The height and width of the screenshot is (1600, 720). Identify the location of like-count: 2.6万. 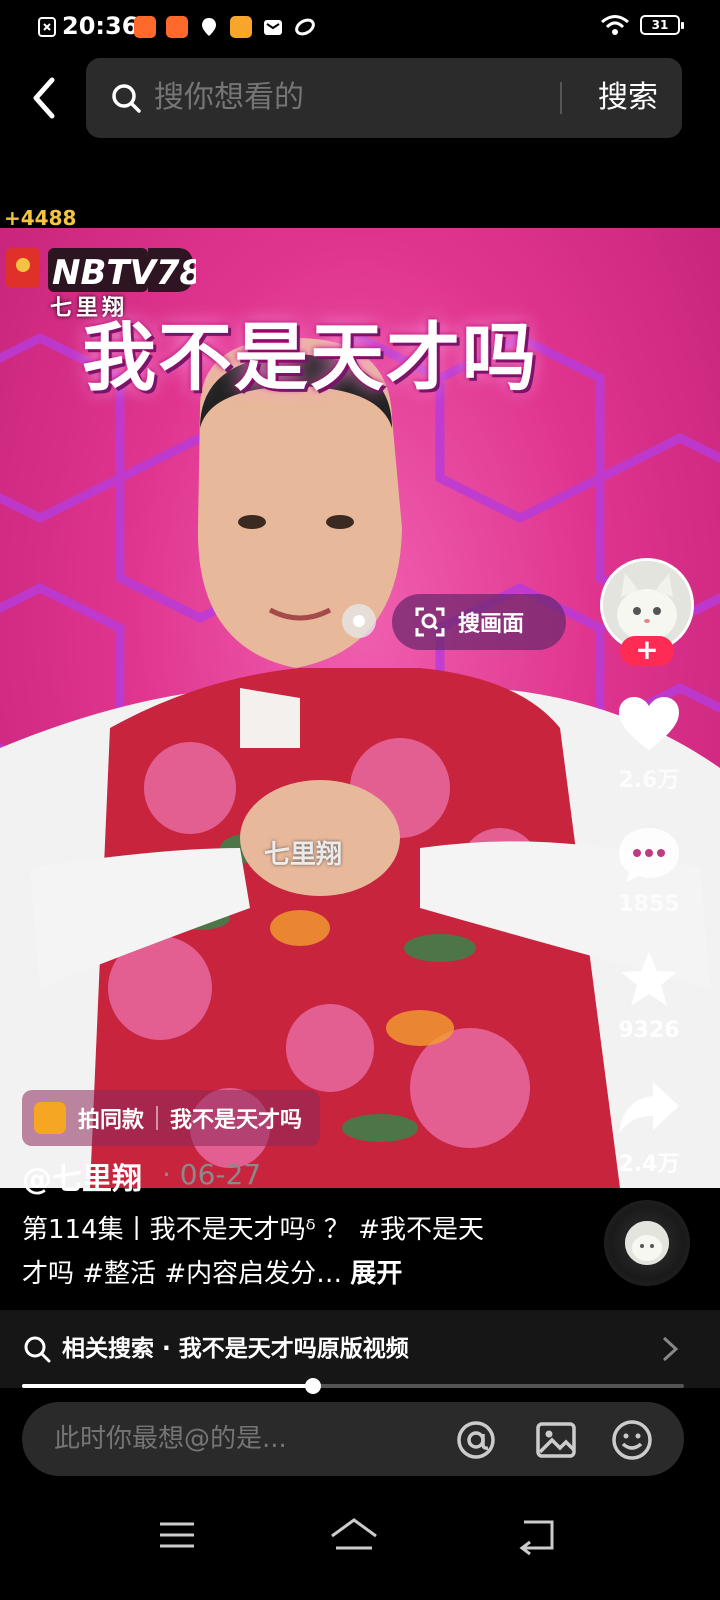
(649, 780).